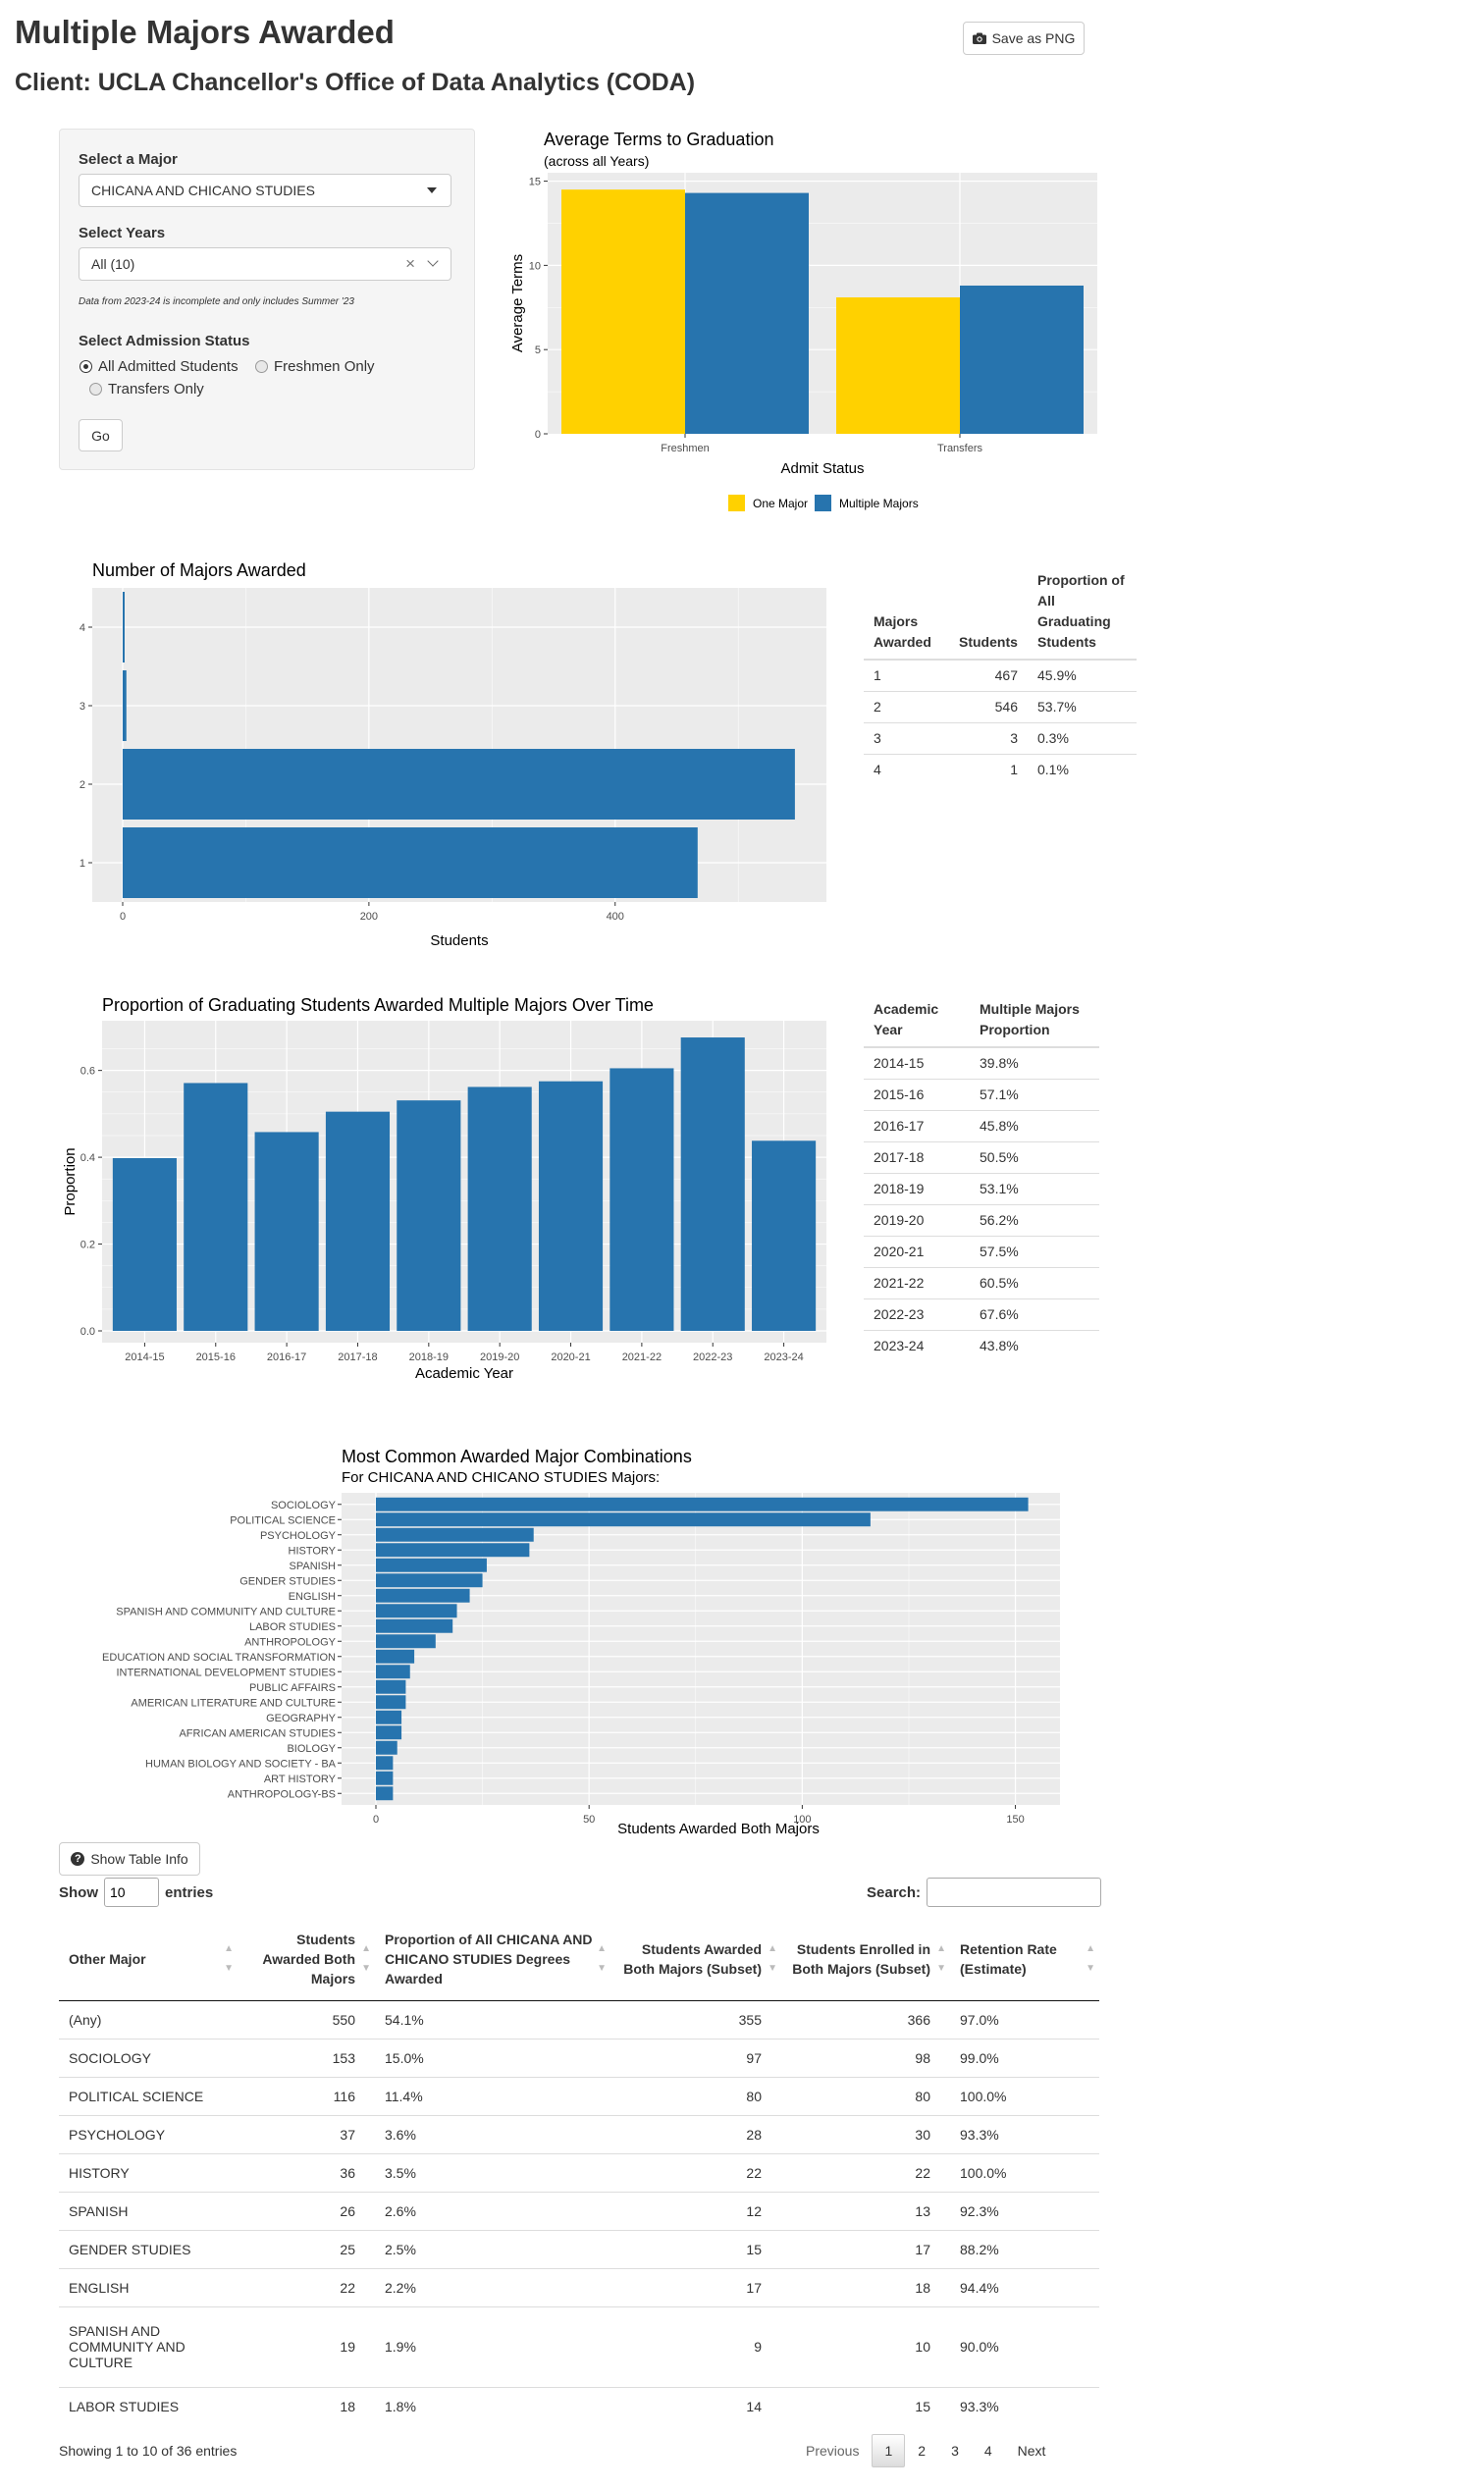 Image resolution: width=1484 pixels, height=2490 pixels. Describe the element at coordinates (1014, 1893) in the screenshot. I see `search-input` at that location.